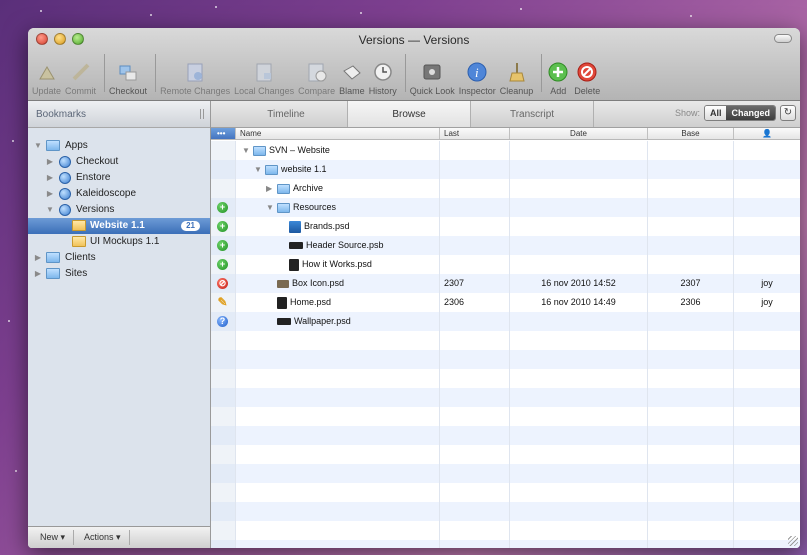 The height and width of the screenshot is (555, 807). I want to click on table-row: ? Wallpaper.psd, so click(505, 321).